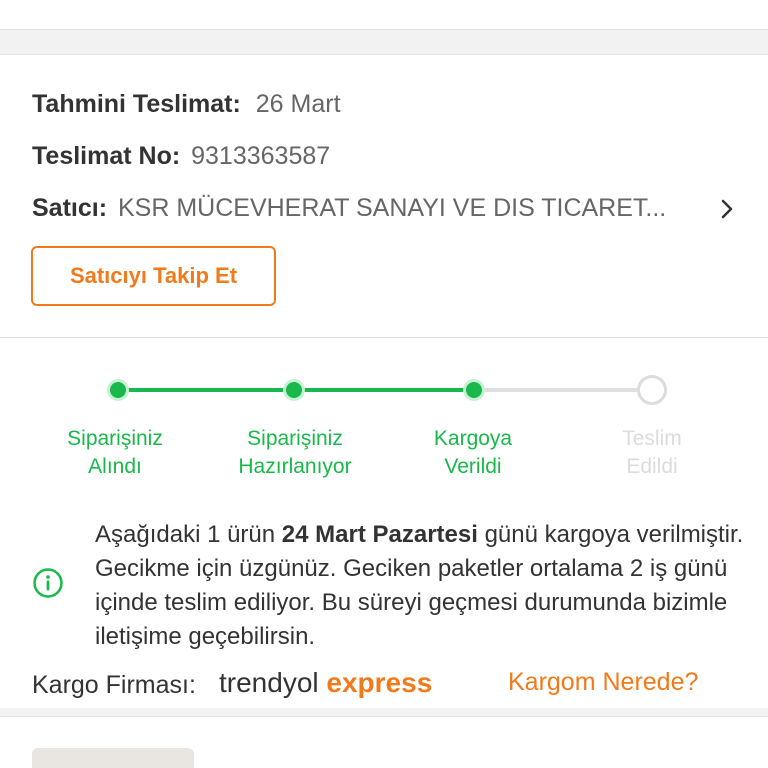 Image resolution: width=768 pixels, height=768 pixels. What do you see at coordinates (115, 466) in the screenshot?
I see `step-label-line: Alındı` at bounding box center [115, 466].